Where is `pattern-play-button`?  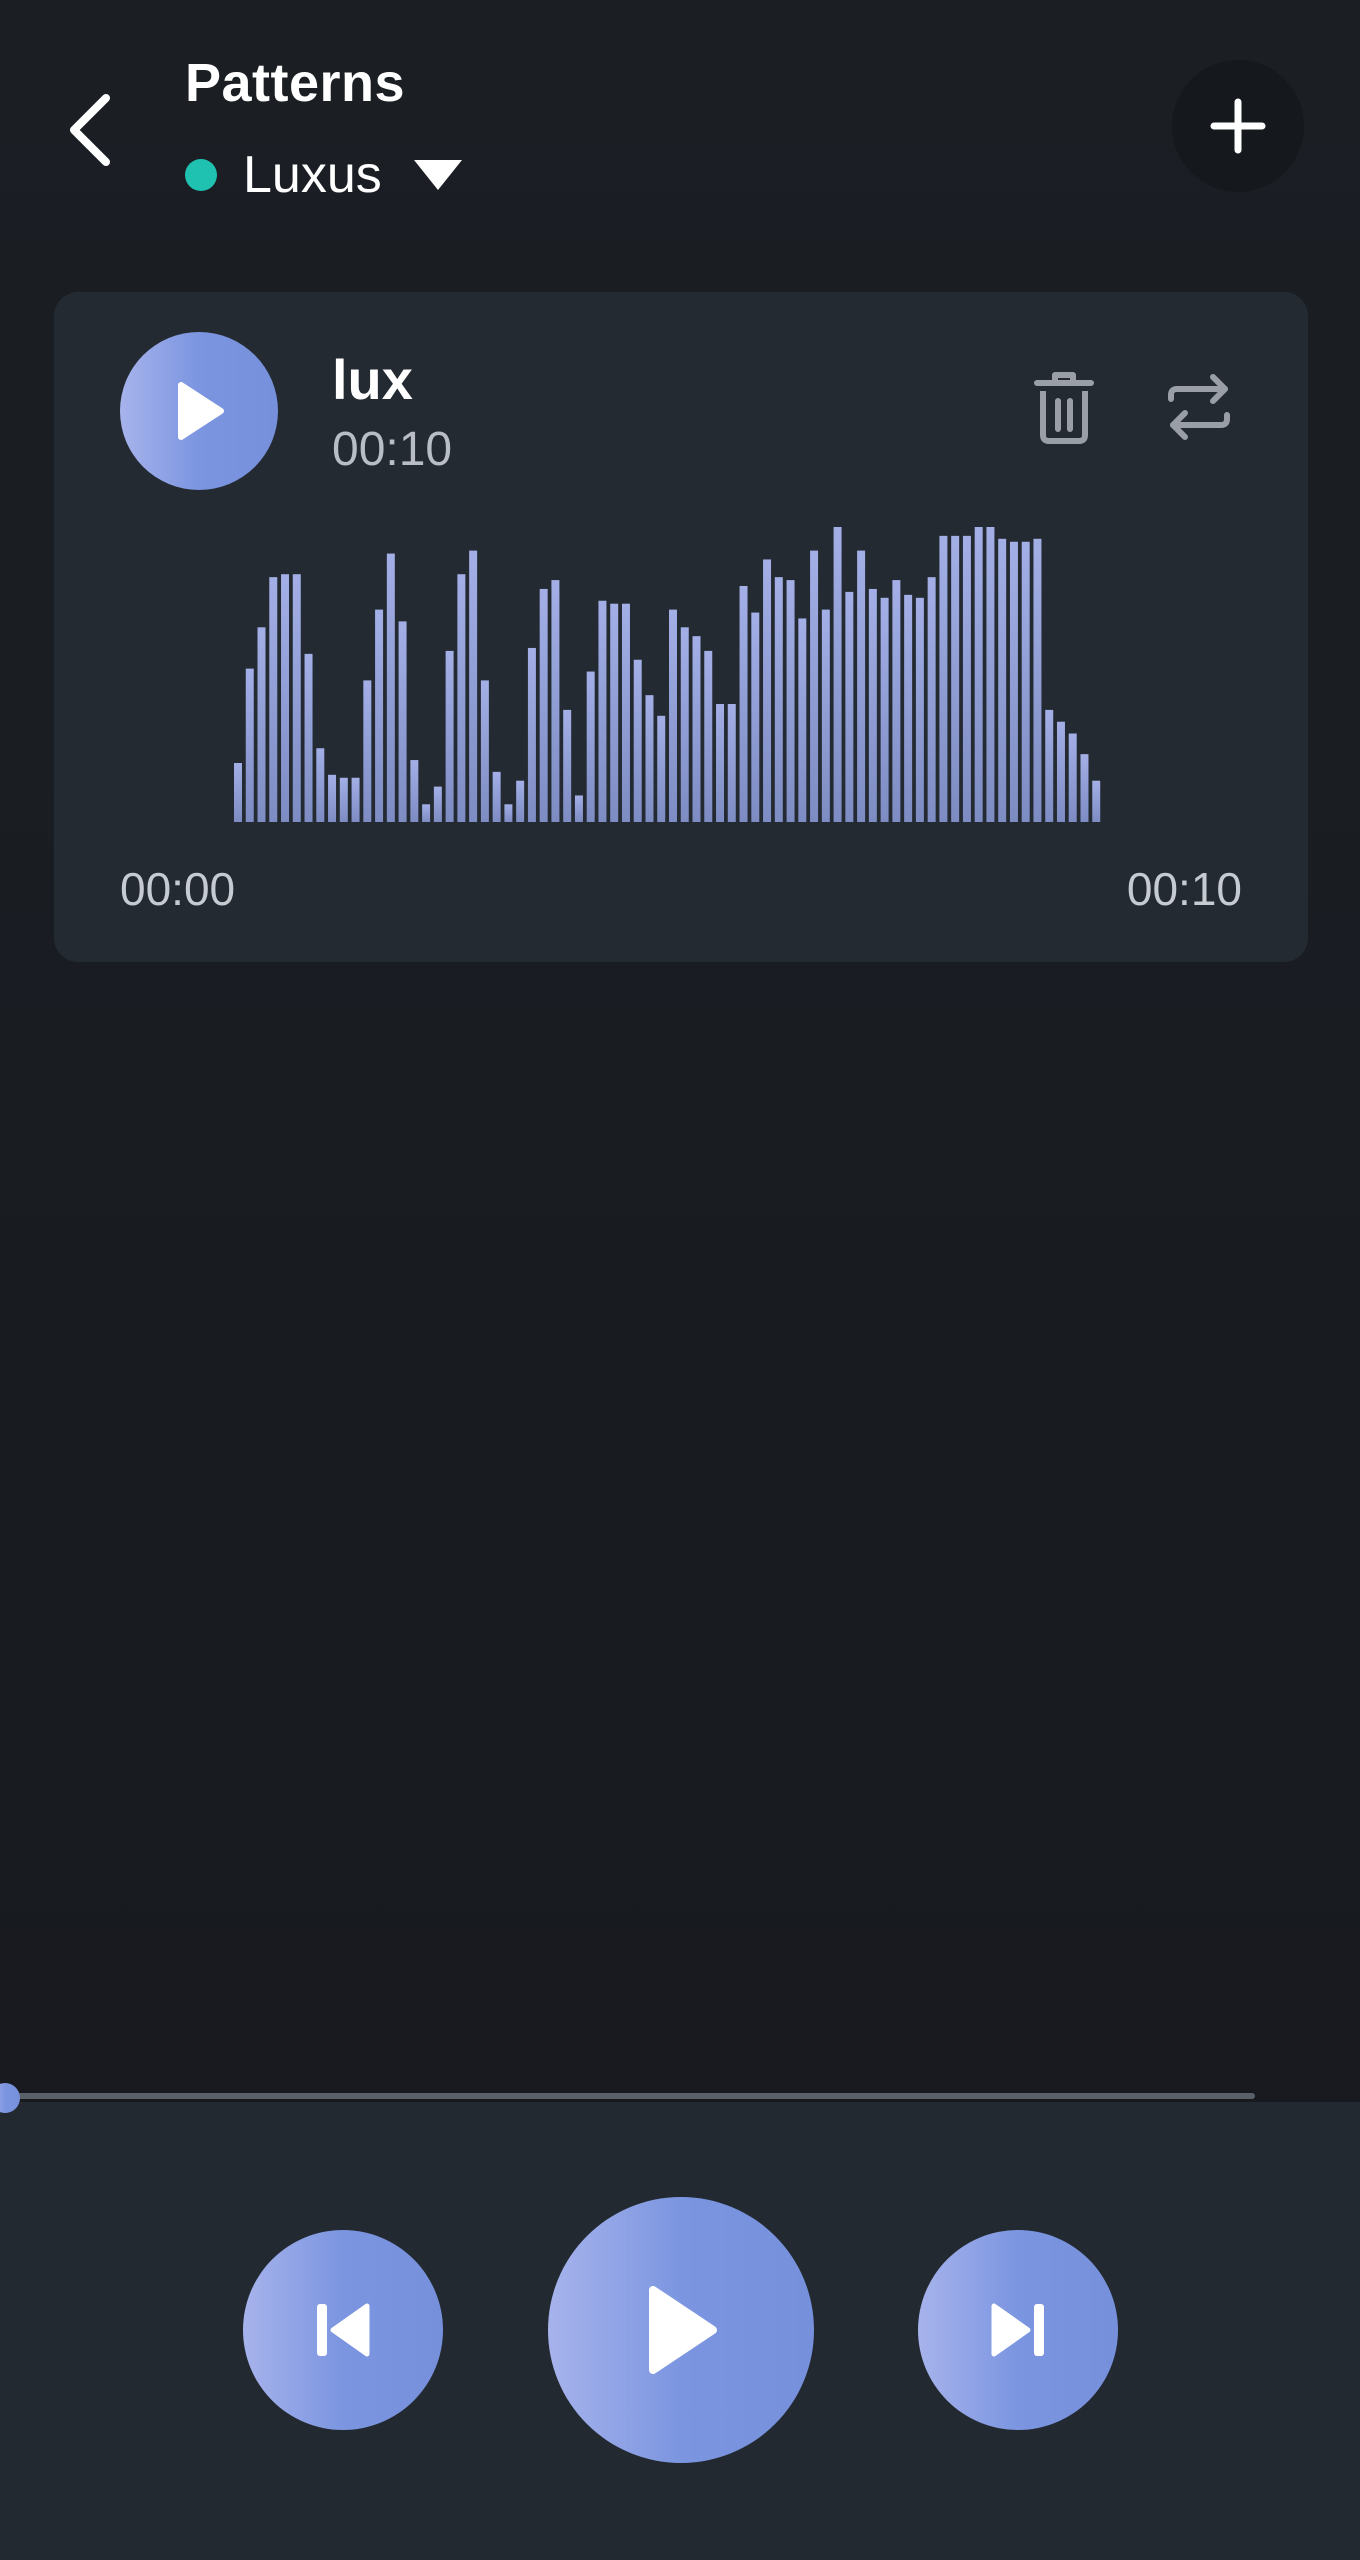 pattern-play-button is located at coordinates (199, 411).